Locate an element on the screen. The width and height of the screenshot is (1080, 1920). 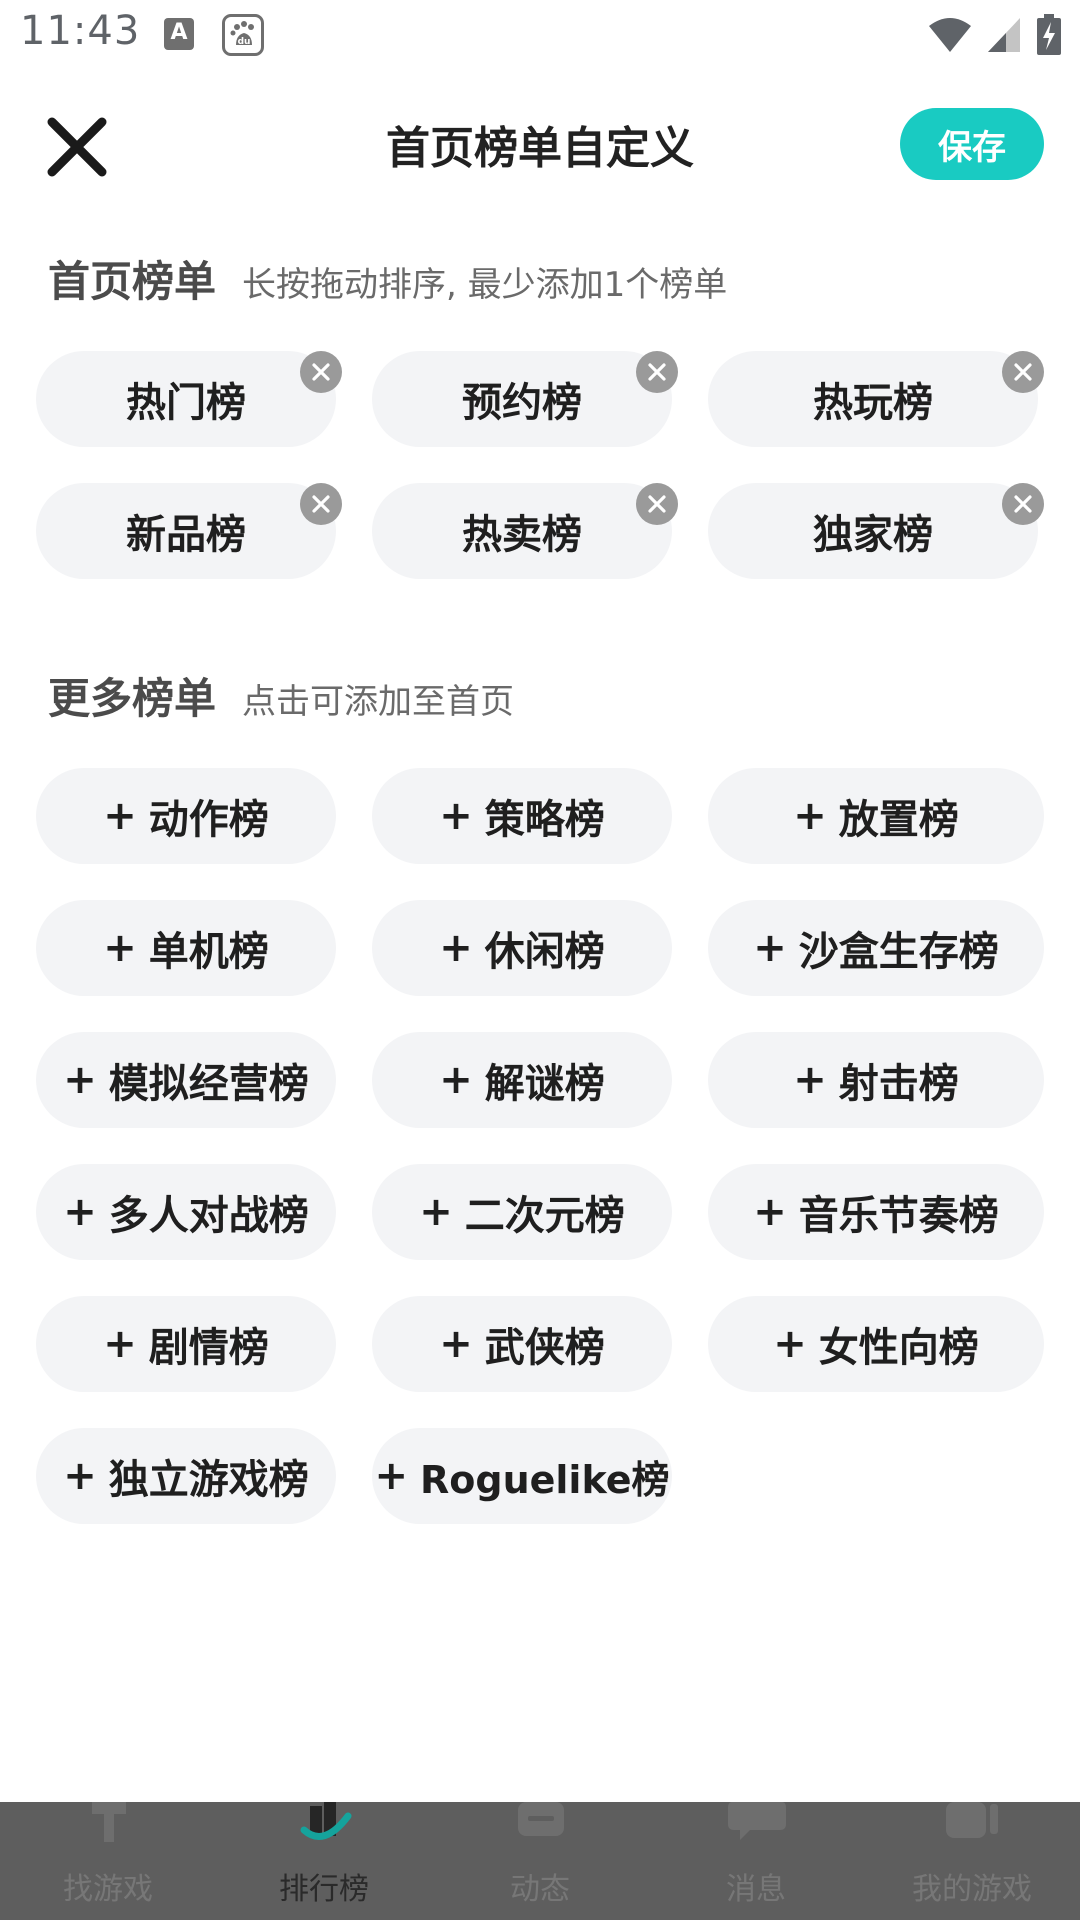
home-section-header: 首页榜单 长按拖动排序, 最少添加1个榜单 is located at coordinates (387, 278).